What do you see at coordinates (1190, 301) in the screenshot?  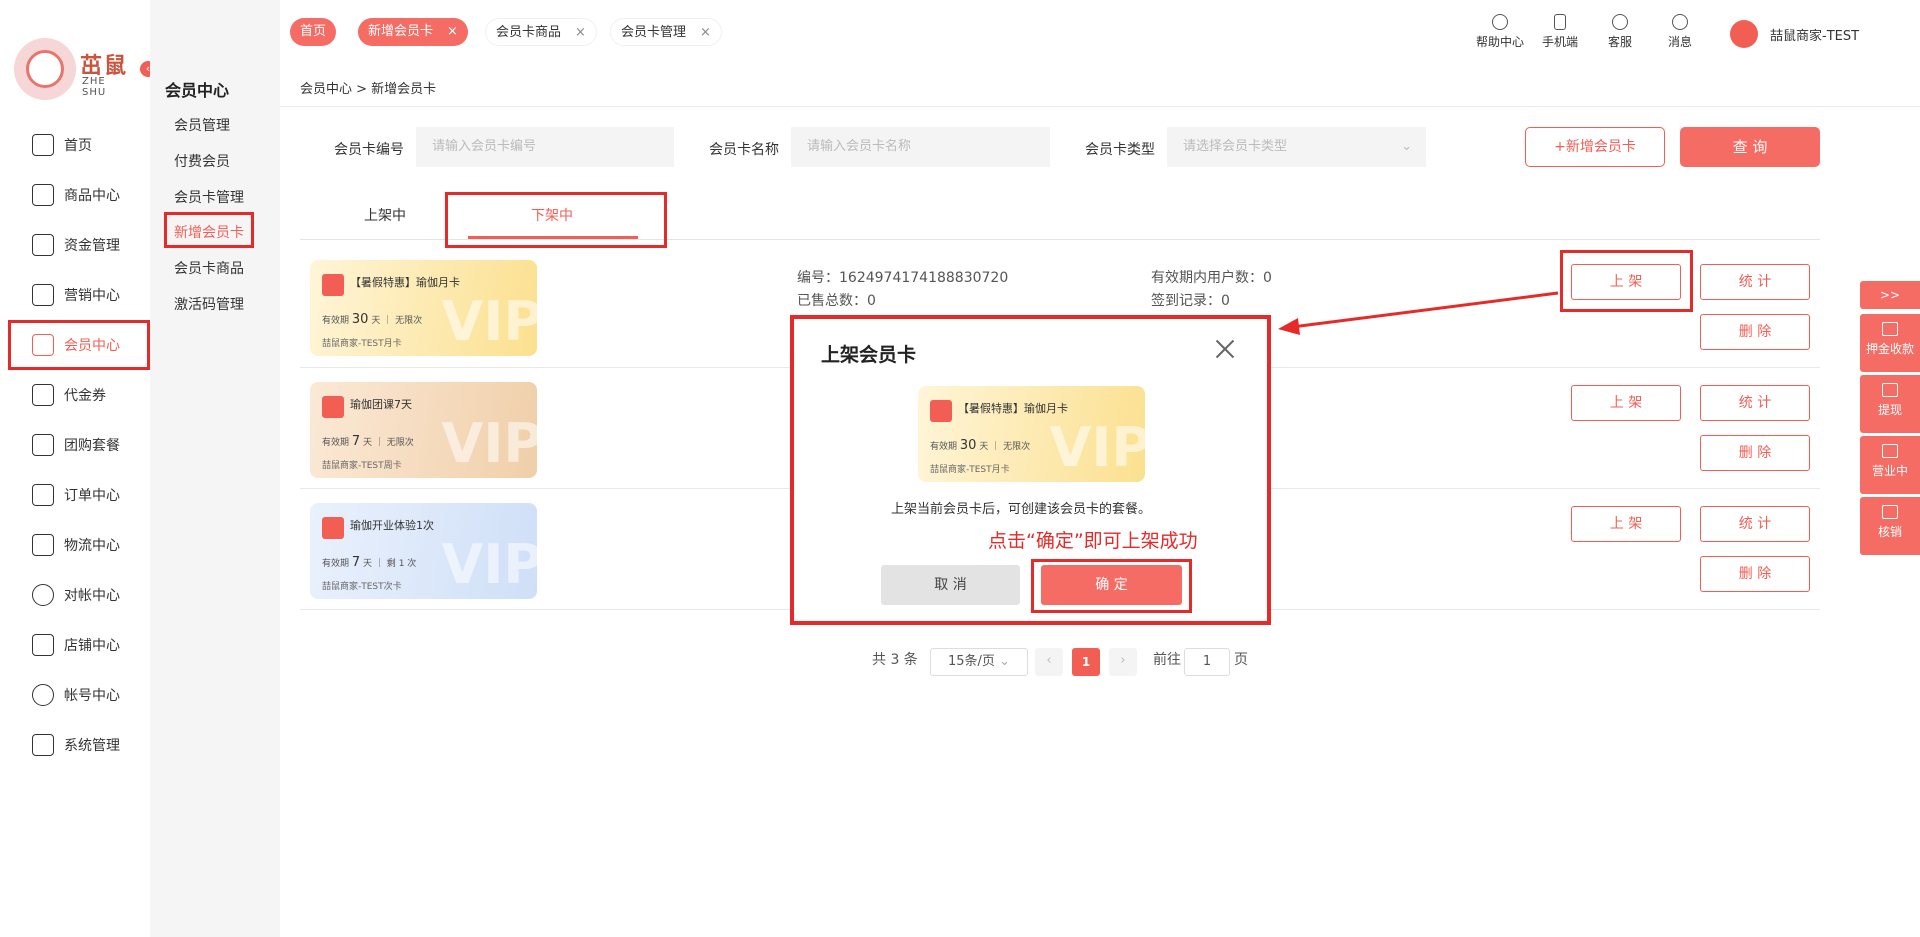 I see `card-checkins: 签到记录：0` at bounding box center [1190, 301].